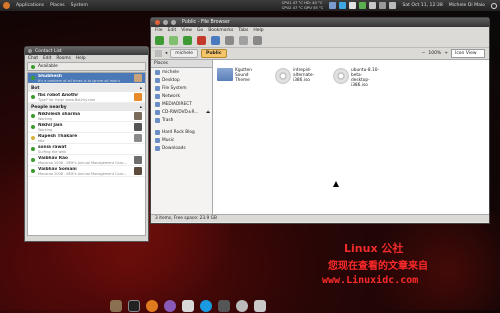 This screenshot has height=313, width=500. What do you see at coordinates (220, 30) in the screenshot?
I see `menu-bookmarks: Bookmarks` at bounding box center [220, 30].